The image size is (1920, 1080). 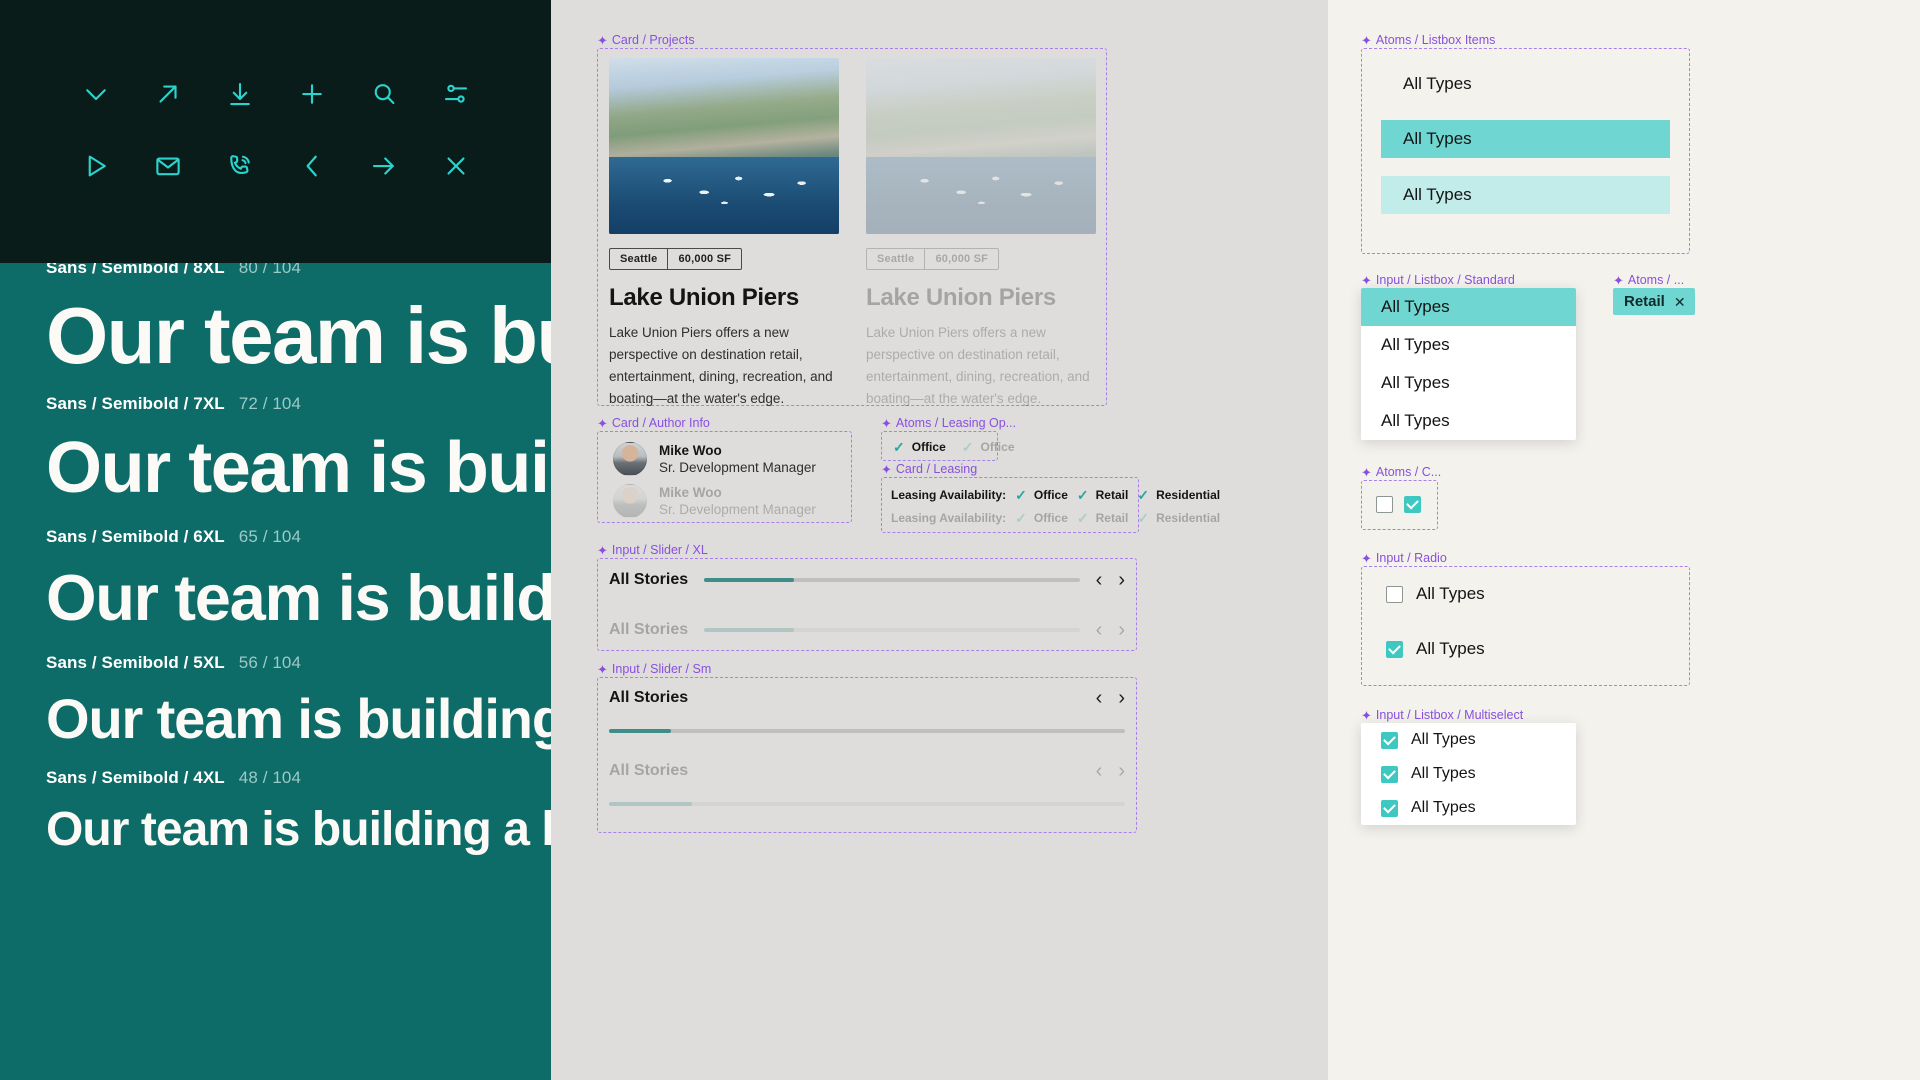 I want to click on author-row: Mike Woo Sr. Development Manager, so click(x=714, y=459).